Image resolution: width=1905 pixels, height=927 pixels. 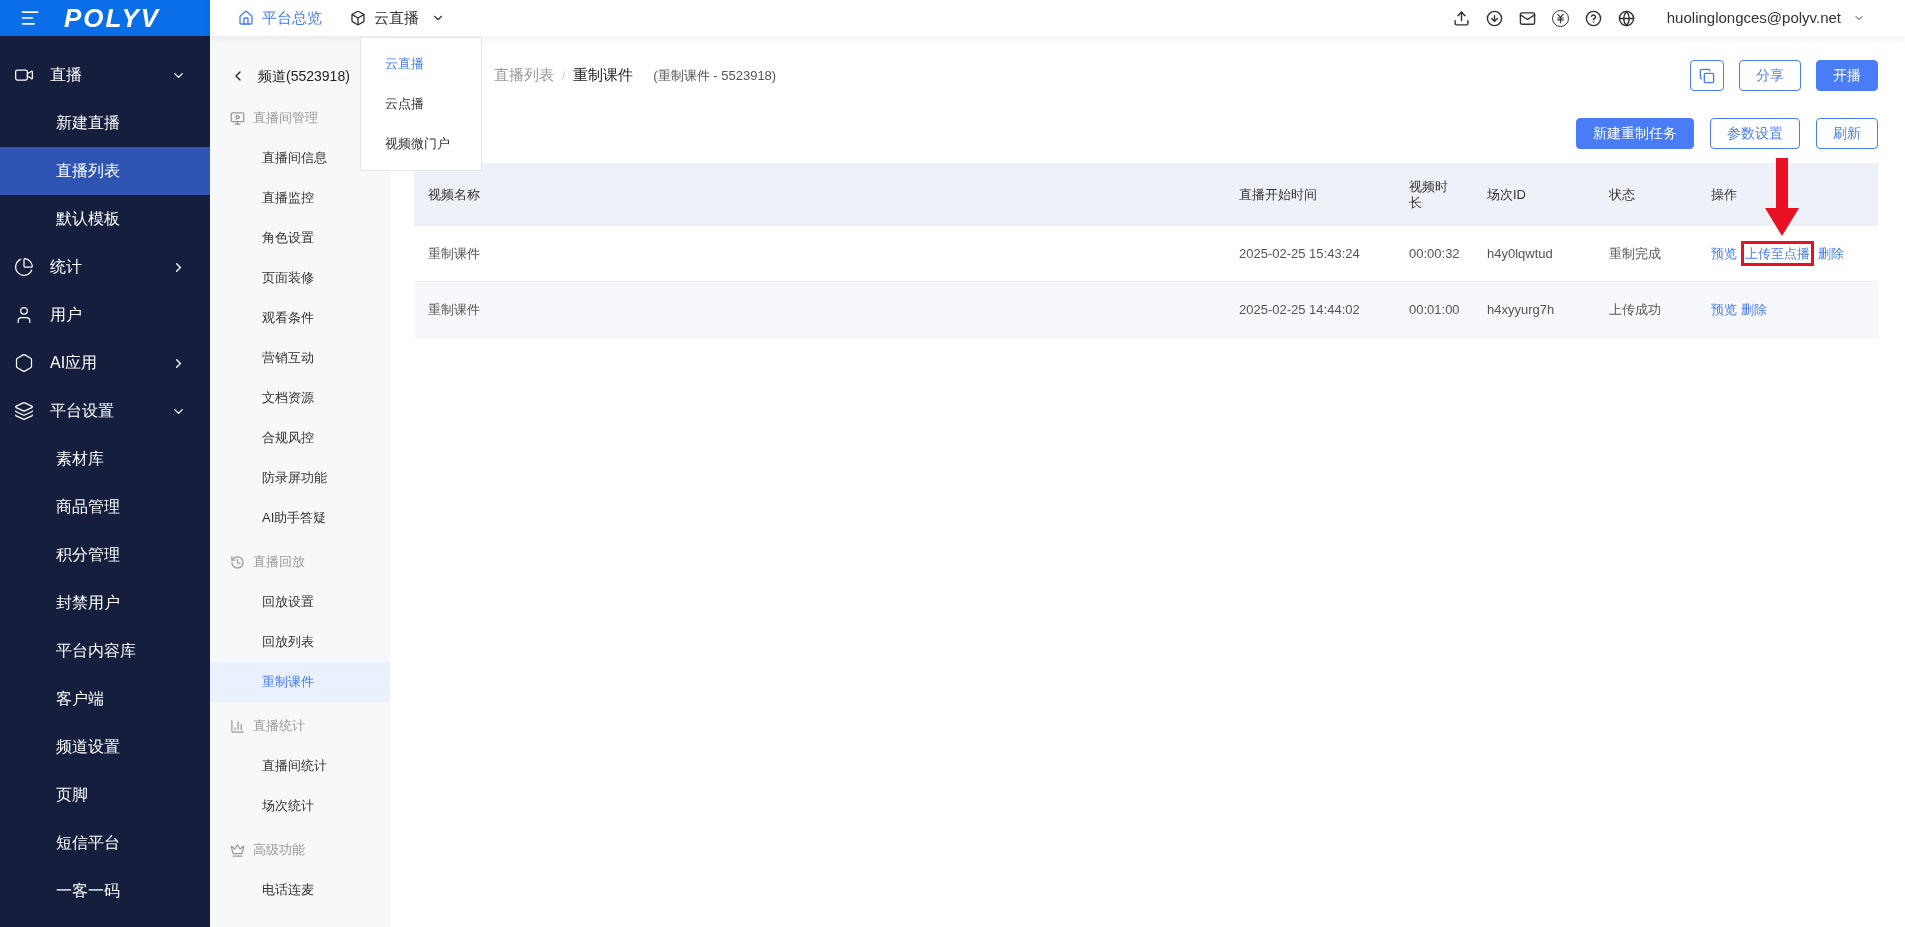 What do you see at coordinates (454, 194) in the screenshot?
I see `column-header: 视频名称` at bounding box center [454, 194].